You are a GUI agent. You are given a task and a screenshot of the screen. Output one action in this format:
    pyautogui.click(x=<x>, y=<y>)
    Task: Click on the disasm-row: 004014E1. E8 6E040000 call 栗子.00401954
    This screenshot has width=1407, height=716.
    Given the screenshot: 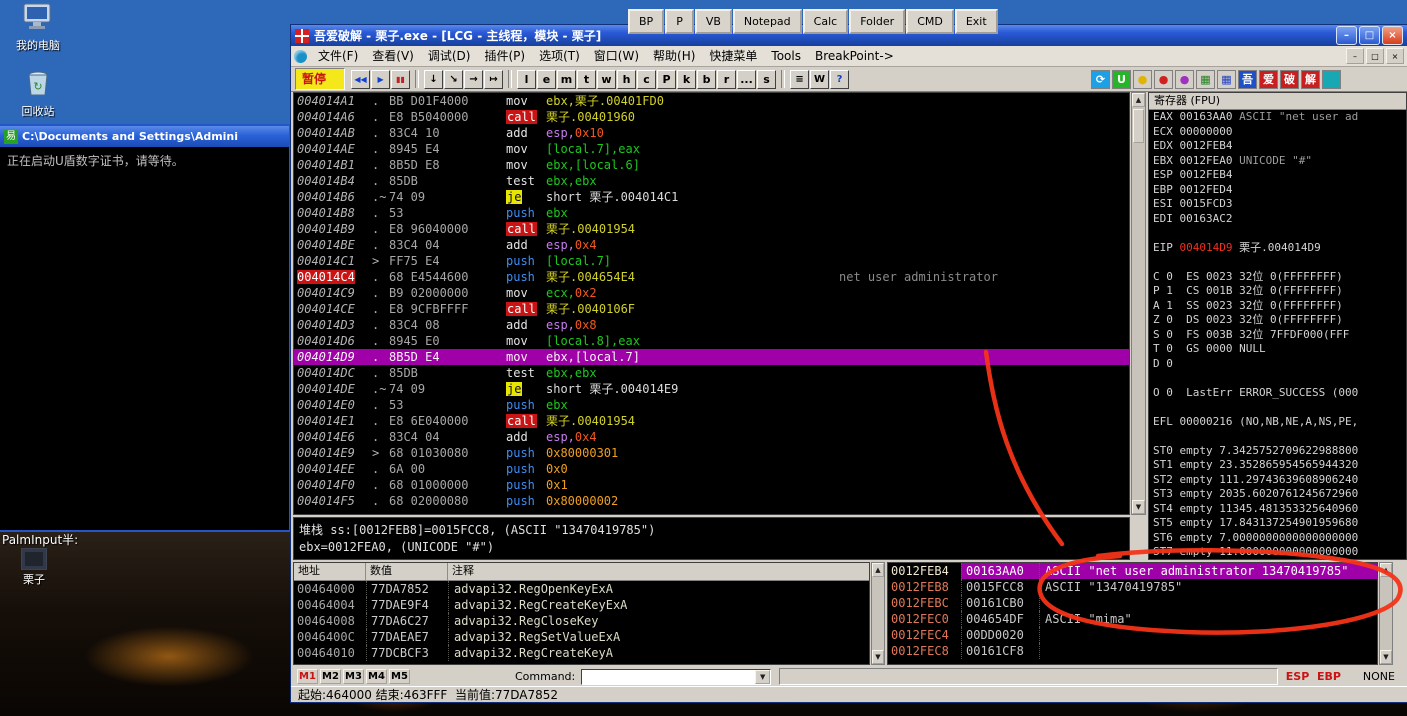 What is the action you would take?
    pyautogui.click(x=711, y=421)
    